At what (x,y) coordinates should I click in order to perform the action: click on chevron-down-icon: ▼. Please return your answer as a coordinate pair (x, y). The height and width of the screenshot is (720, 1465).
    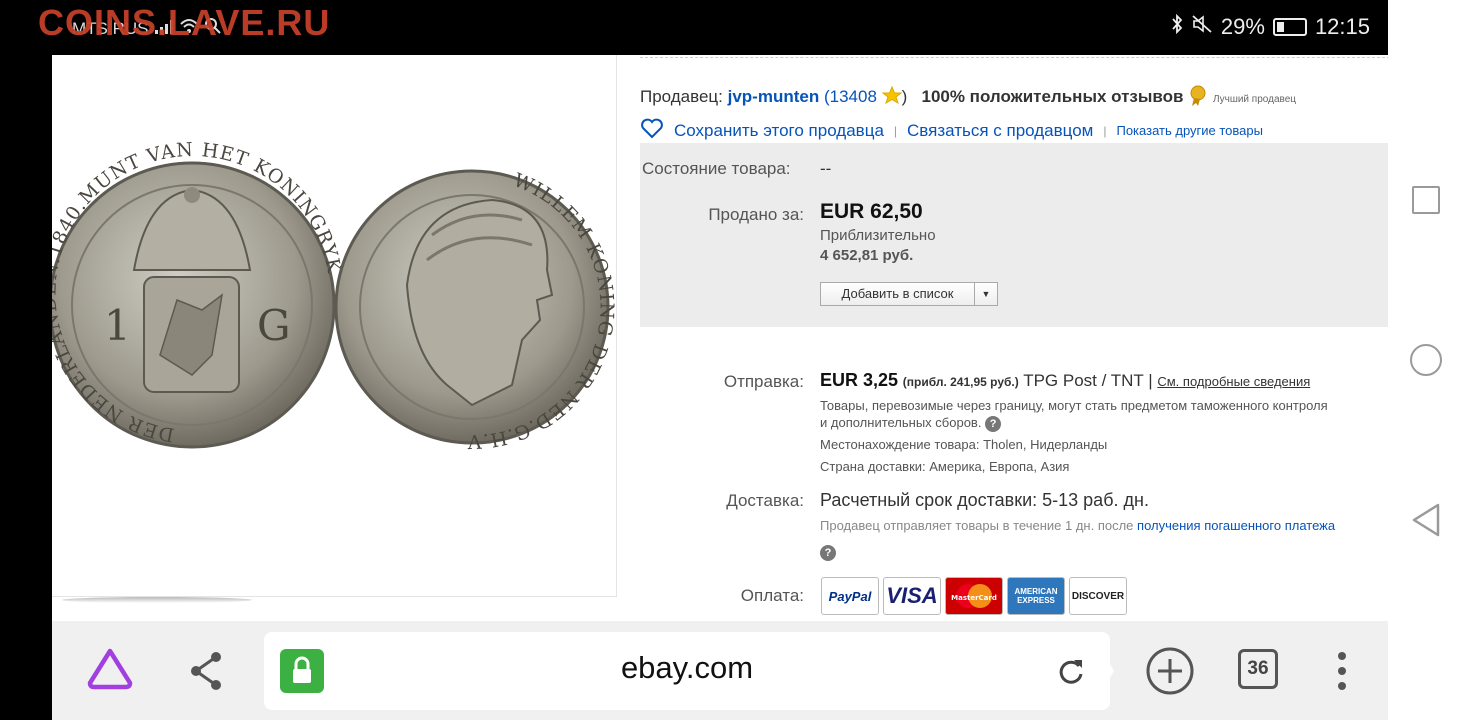
    Looking at the image, I should click on (986, 294).